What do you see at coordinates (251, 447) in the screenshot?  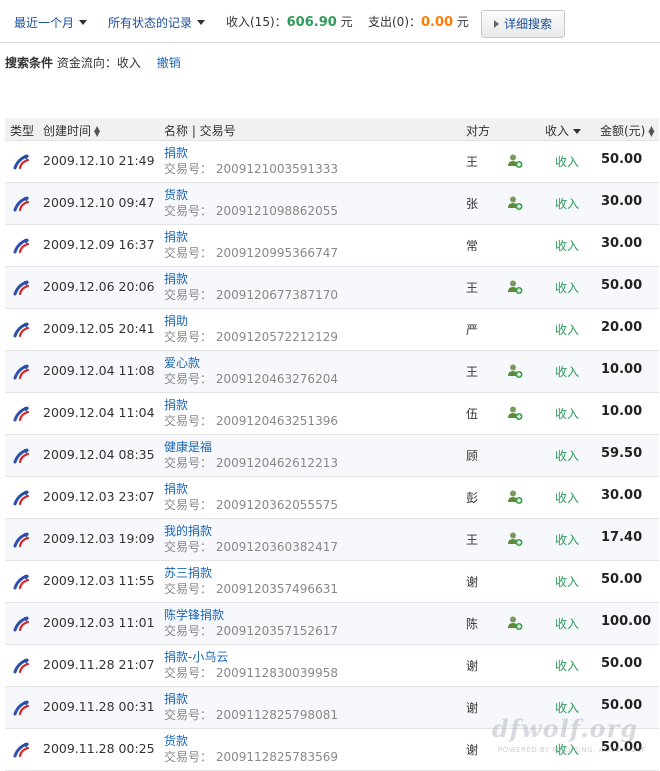 I see `transaction-name-link: 健康是福` at bounding box center [251, 447].